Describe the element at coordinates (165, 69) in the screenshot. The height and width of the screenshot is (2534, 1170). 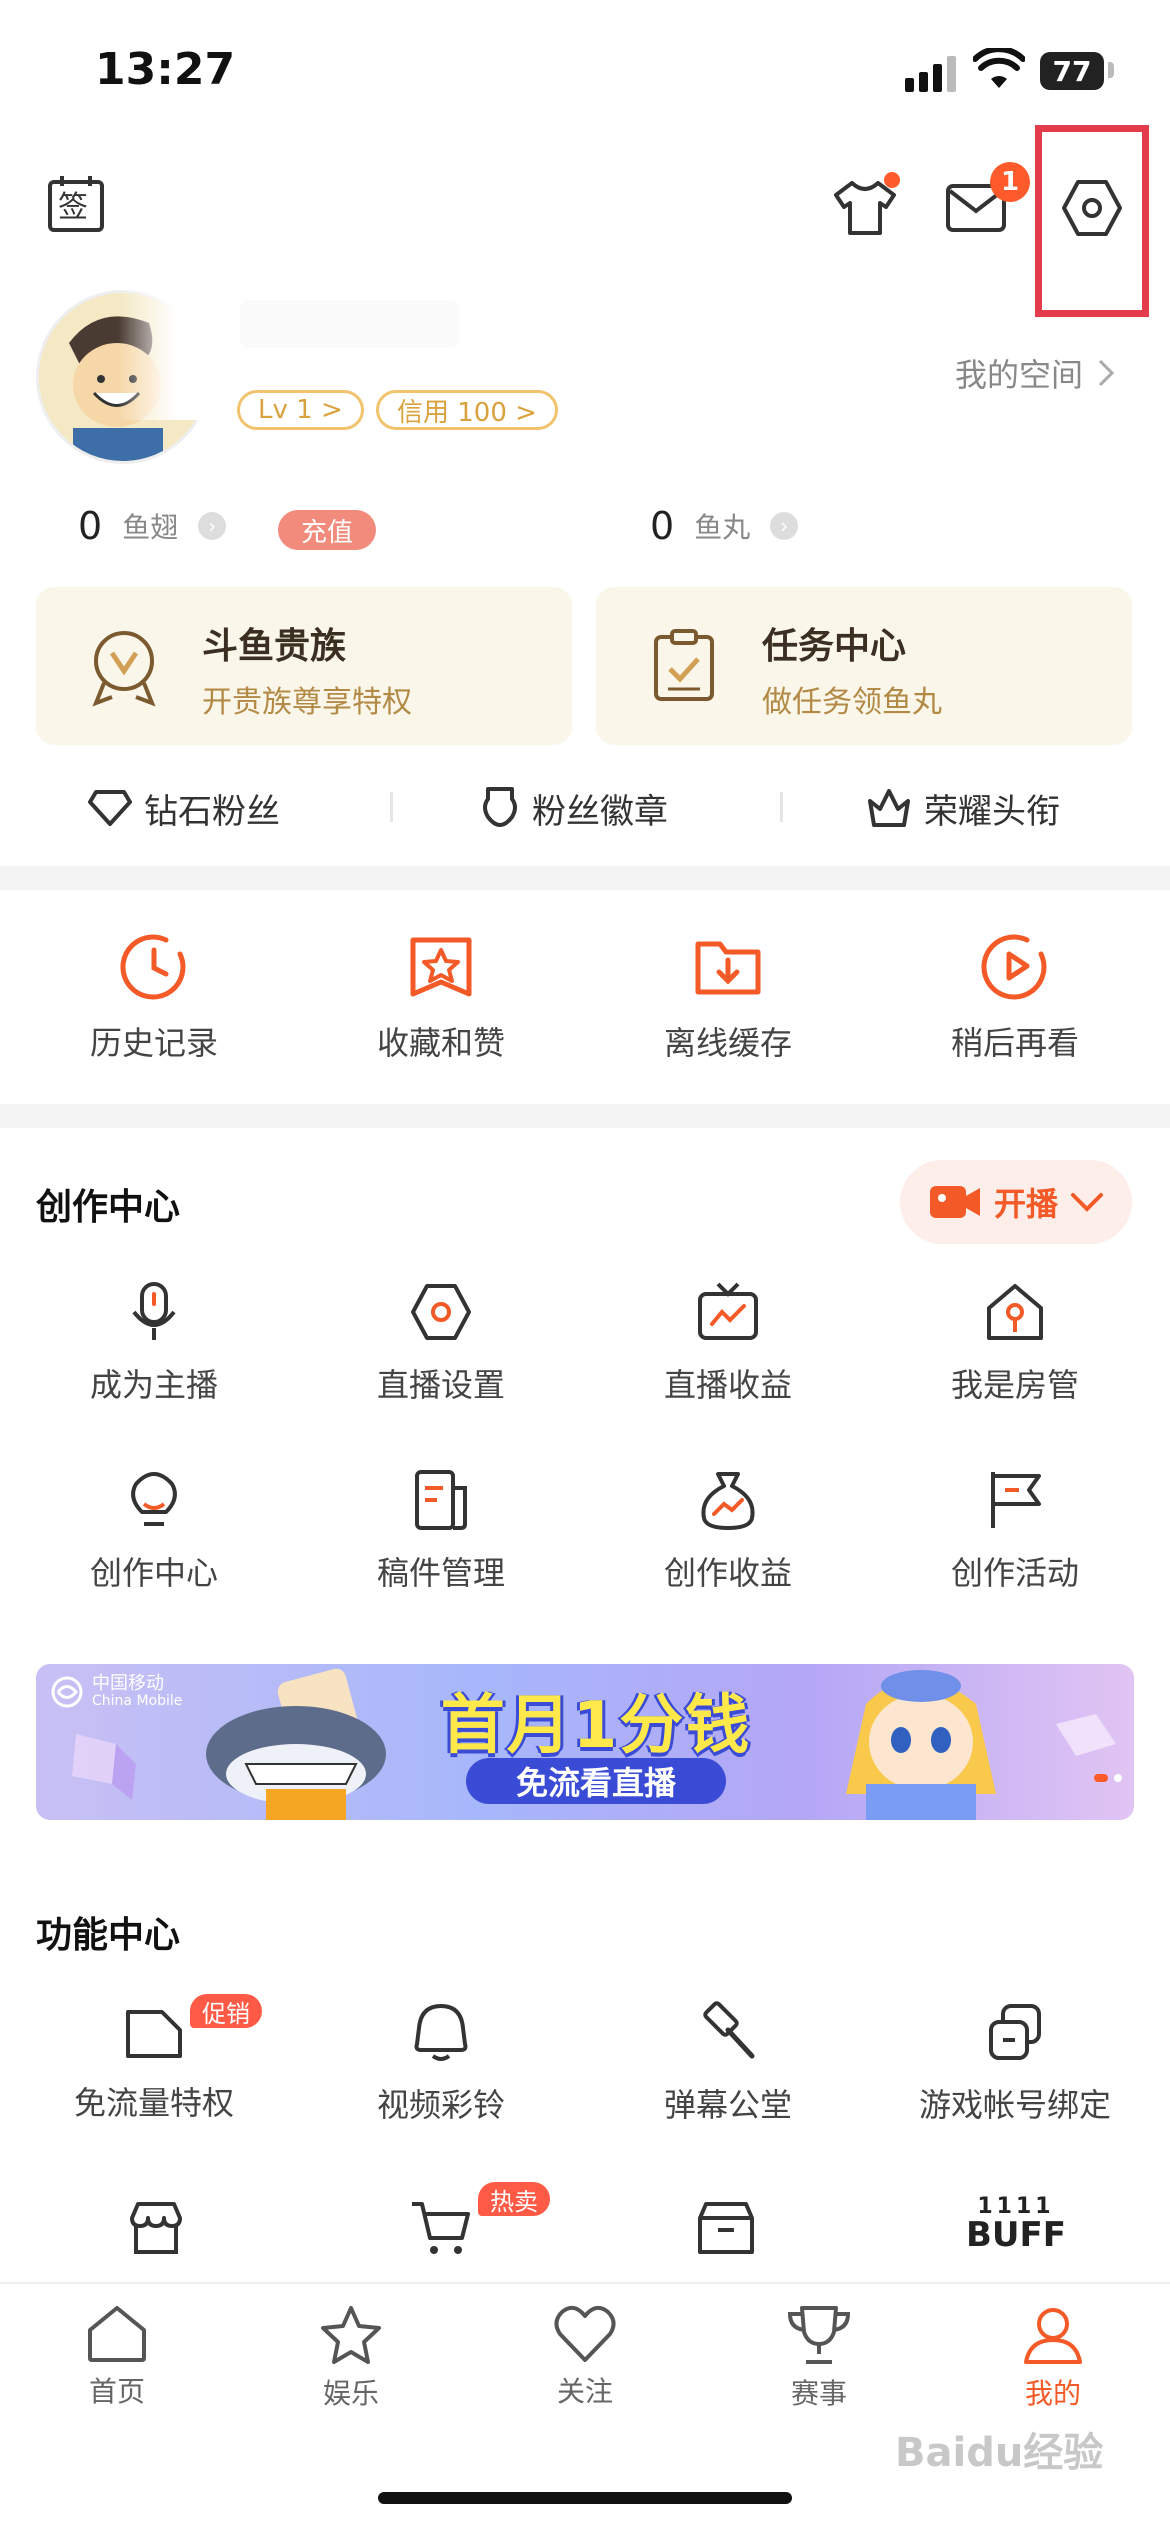
I see `status-time: 13:27` at that location.